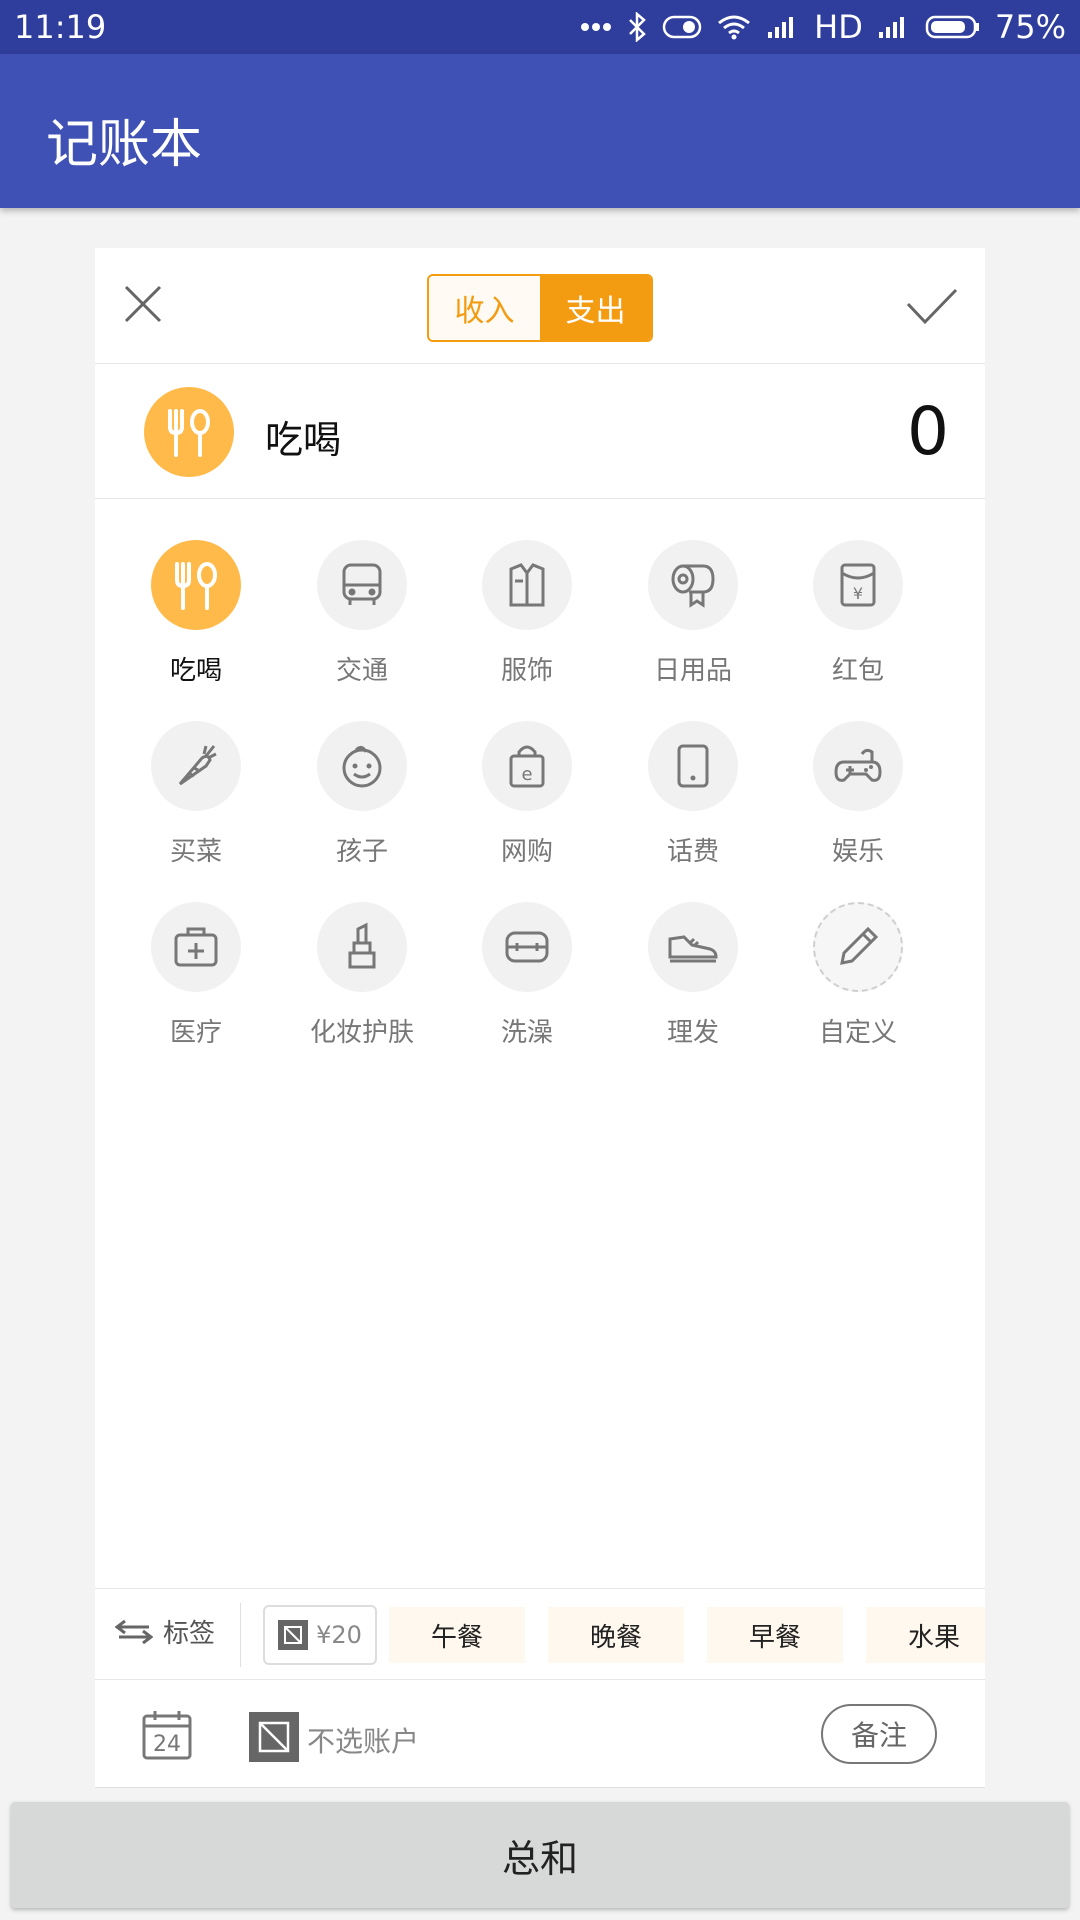  Describe the element at coordinates (240, 1635) in the screenshot. I see `divider` at that location.